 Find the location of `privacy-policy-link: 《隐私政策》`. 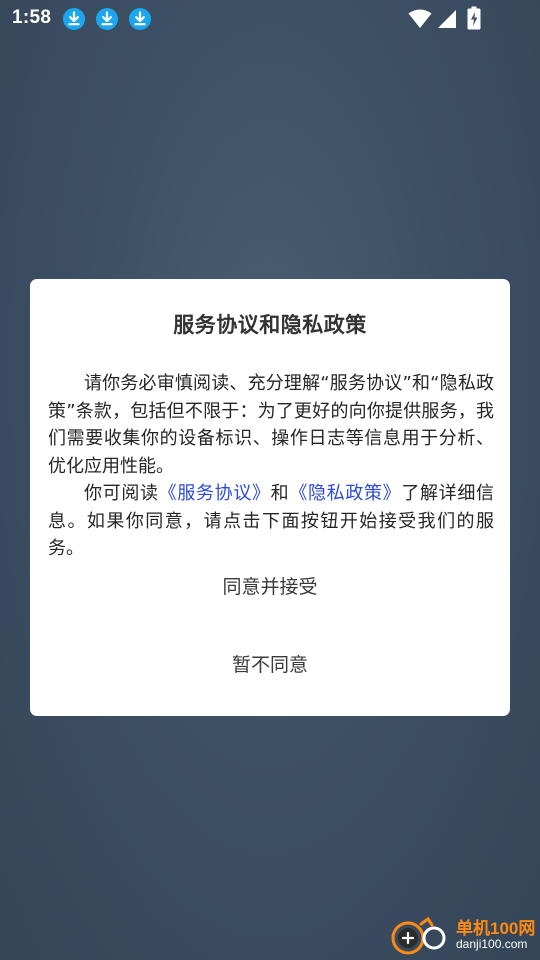

privacy-policy-link: 《隐私政策》 is located at coordinates (345, 493).